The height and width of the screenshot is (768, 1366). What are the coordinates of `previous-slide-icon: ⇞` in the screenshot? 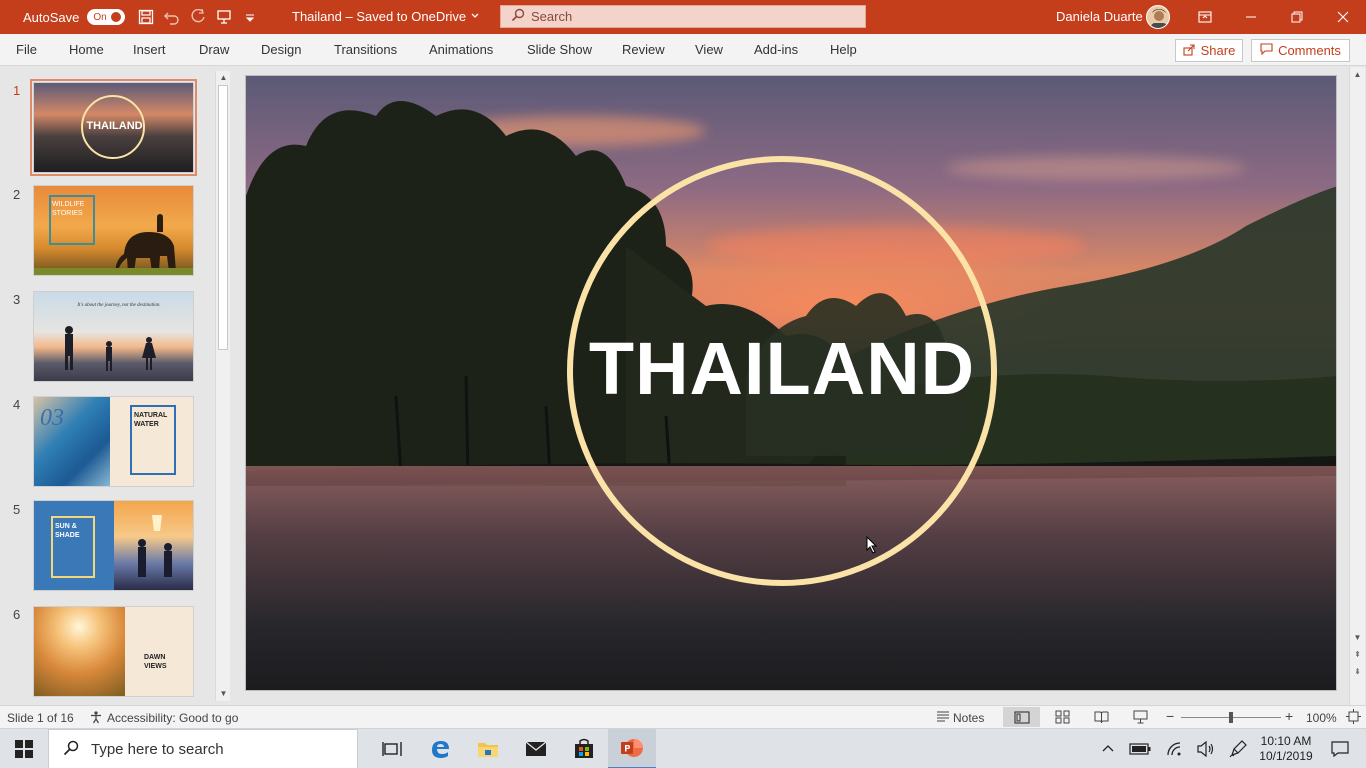 It's located at (1357, 654).